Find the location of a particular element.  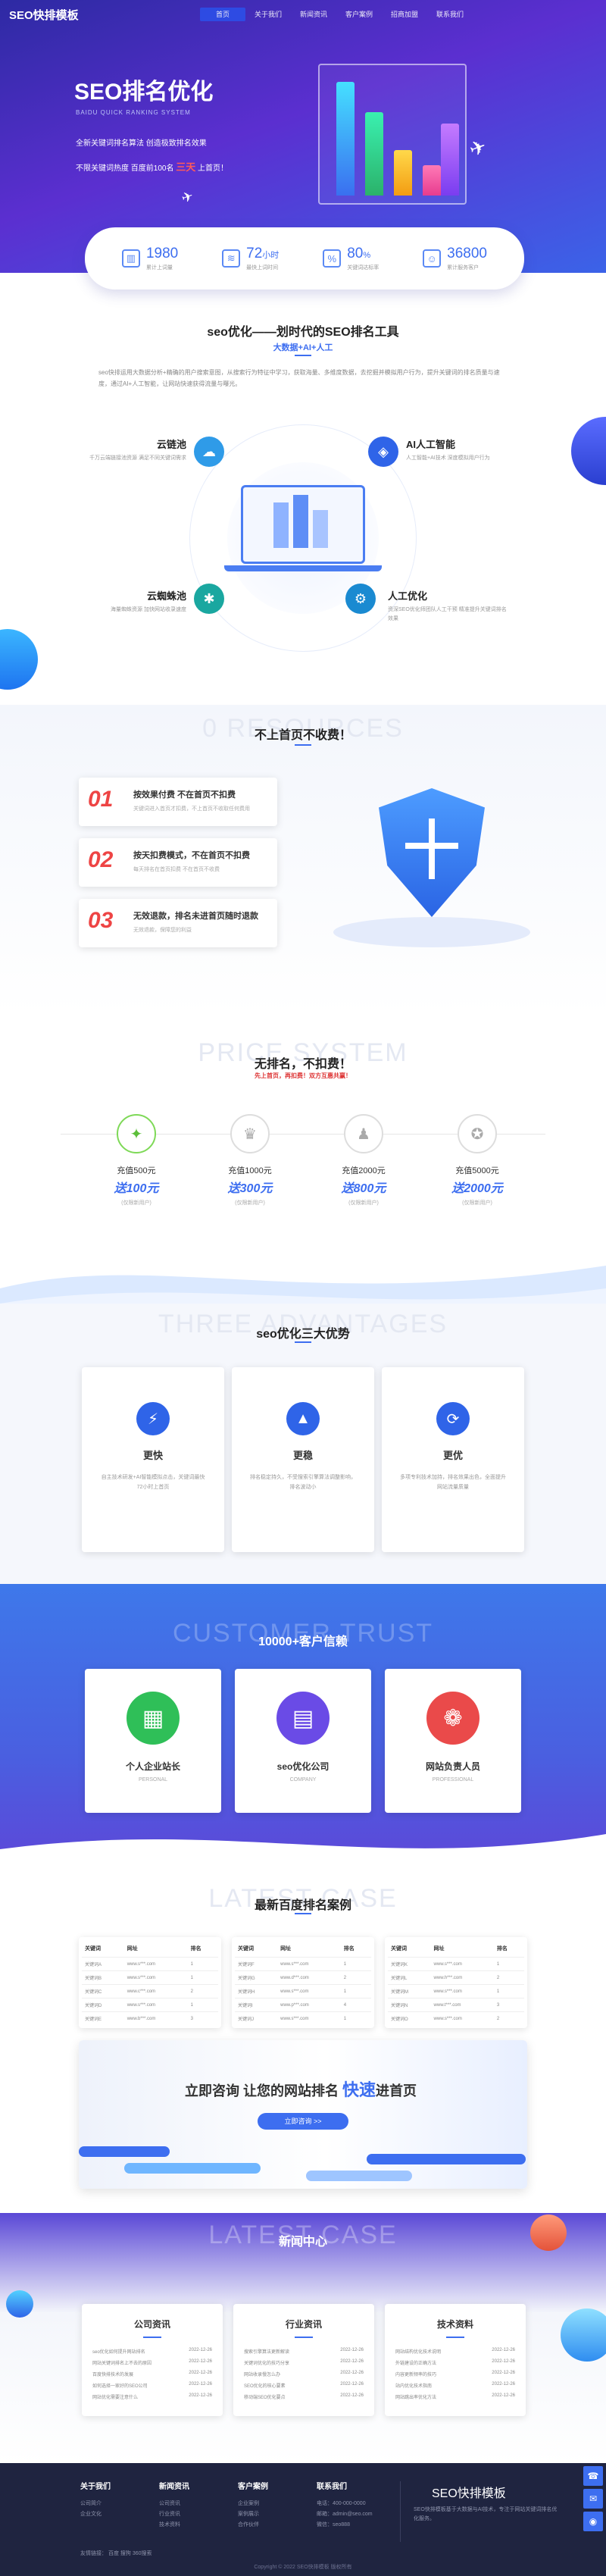

advantage-card: ⚡ 更快 自主技术研发+AI智能模拟点击，关键词最快72小时上首页 is located at coordinates (153, 1459).